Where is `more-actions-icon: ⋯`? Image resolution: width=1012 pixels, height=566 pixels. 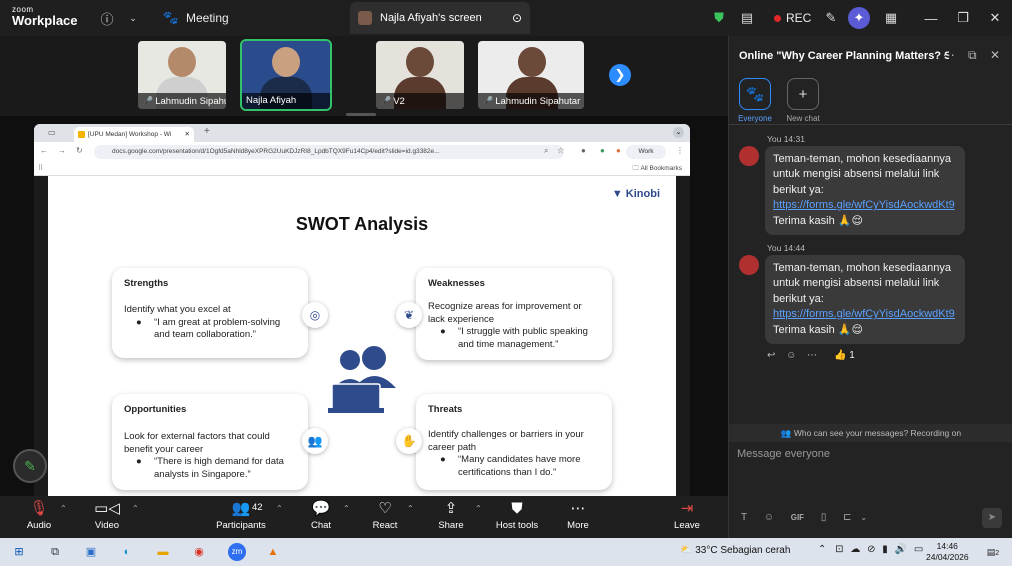 more-actions-icon: ⋯ is located at coordinates (812, 355).